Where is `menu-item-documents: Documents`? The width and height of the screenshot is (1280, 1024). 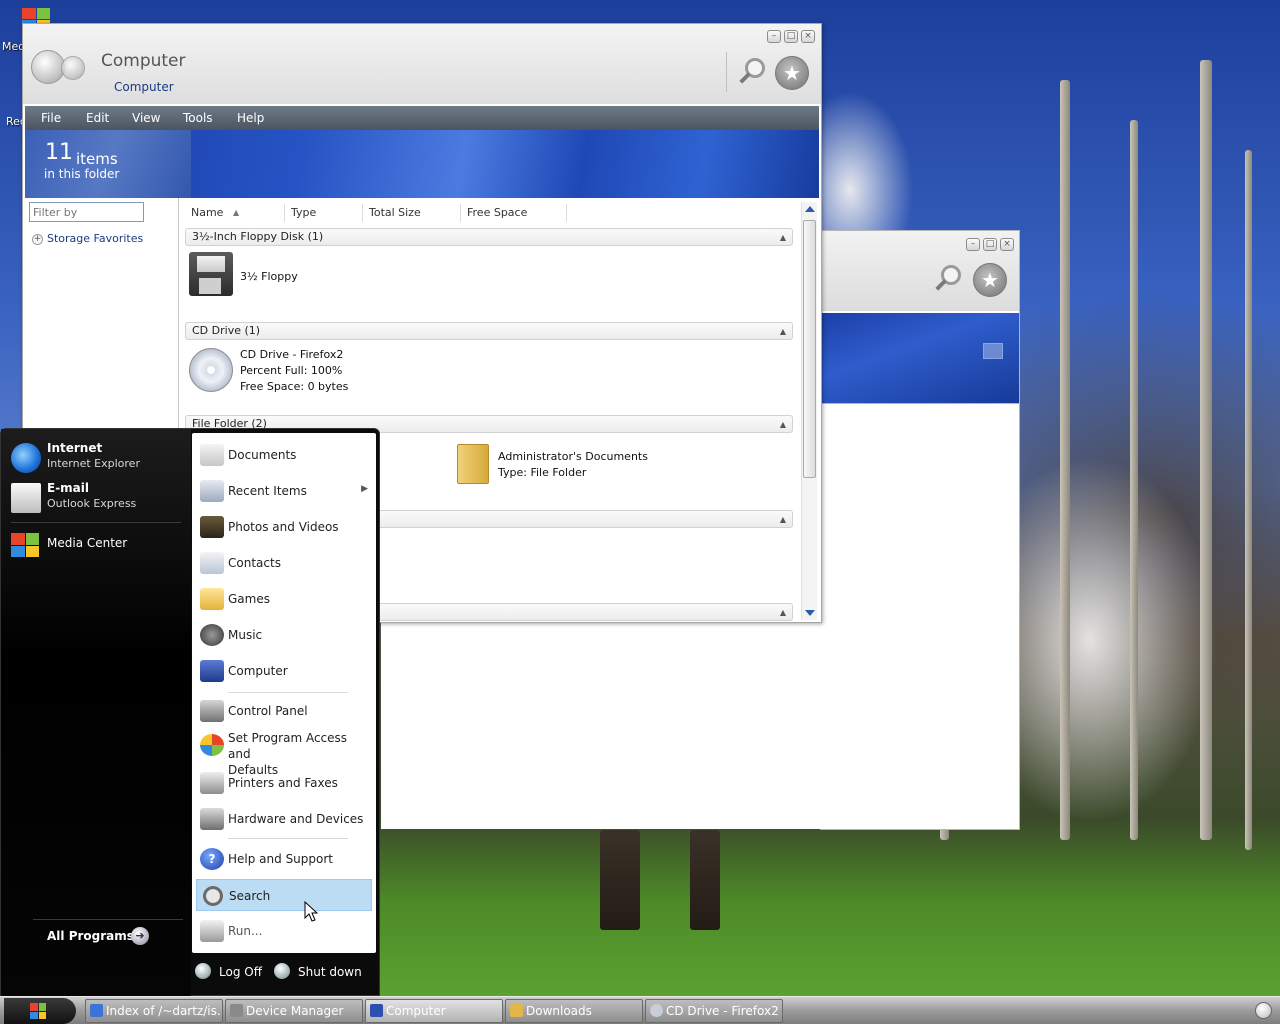
menu-item-documents: Documents is located at coordinates (284, 455).